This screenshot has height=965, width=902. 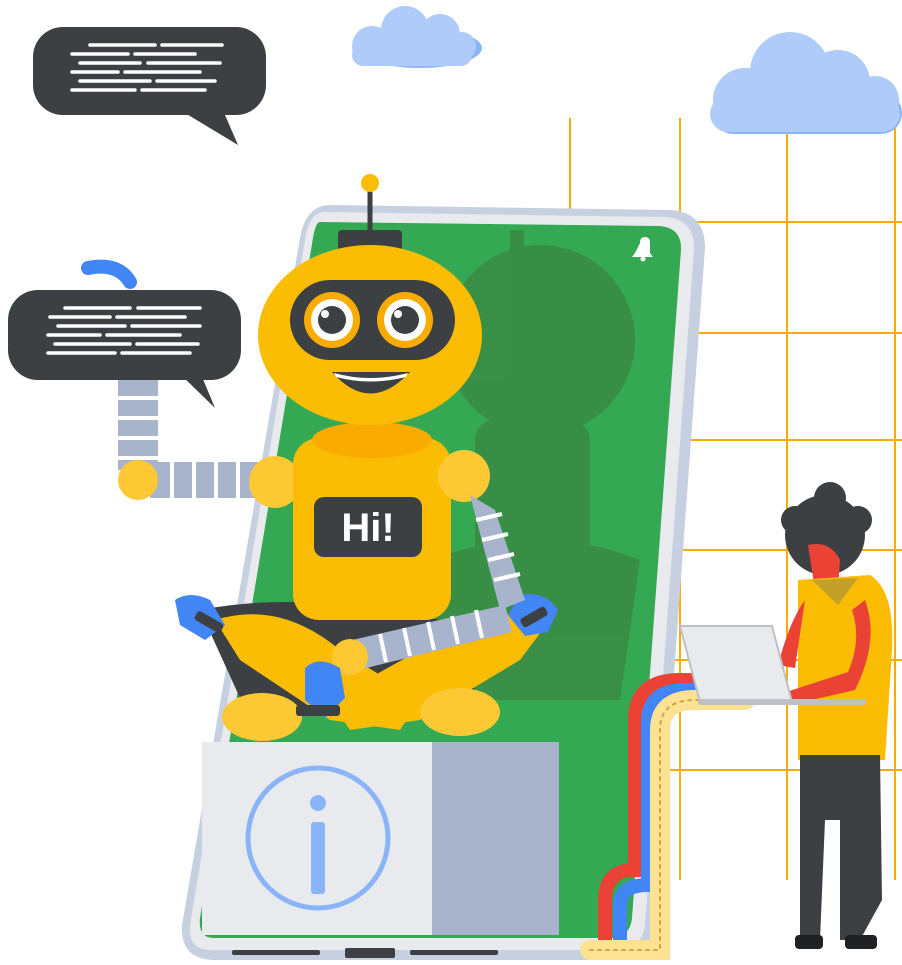 I want to click on hi-sign-text: Hi!, so click(x=367, y=528).